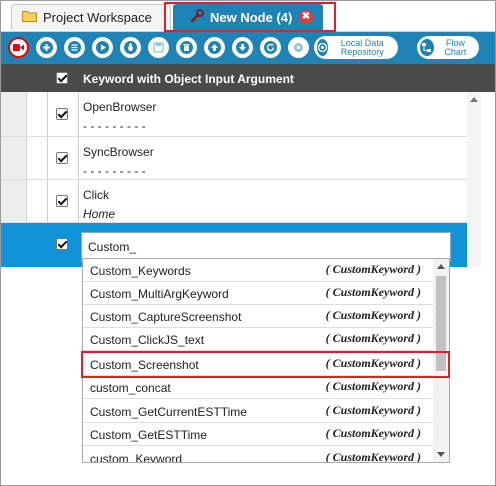  What do you see at coordinates (258, 270) in the screenshot?
I see `suggestion-item: Custom_Keywords ( CustomKeyword )` at bounding box center [258, 270].